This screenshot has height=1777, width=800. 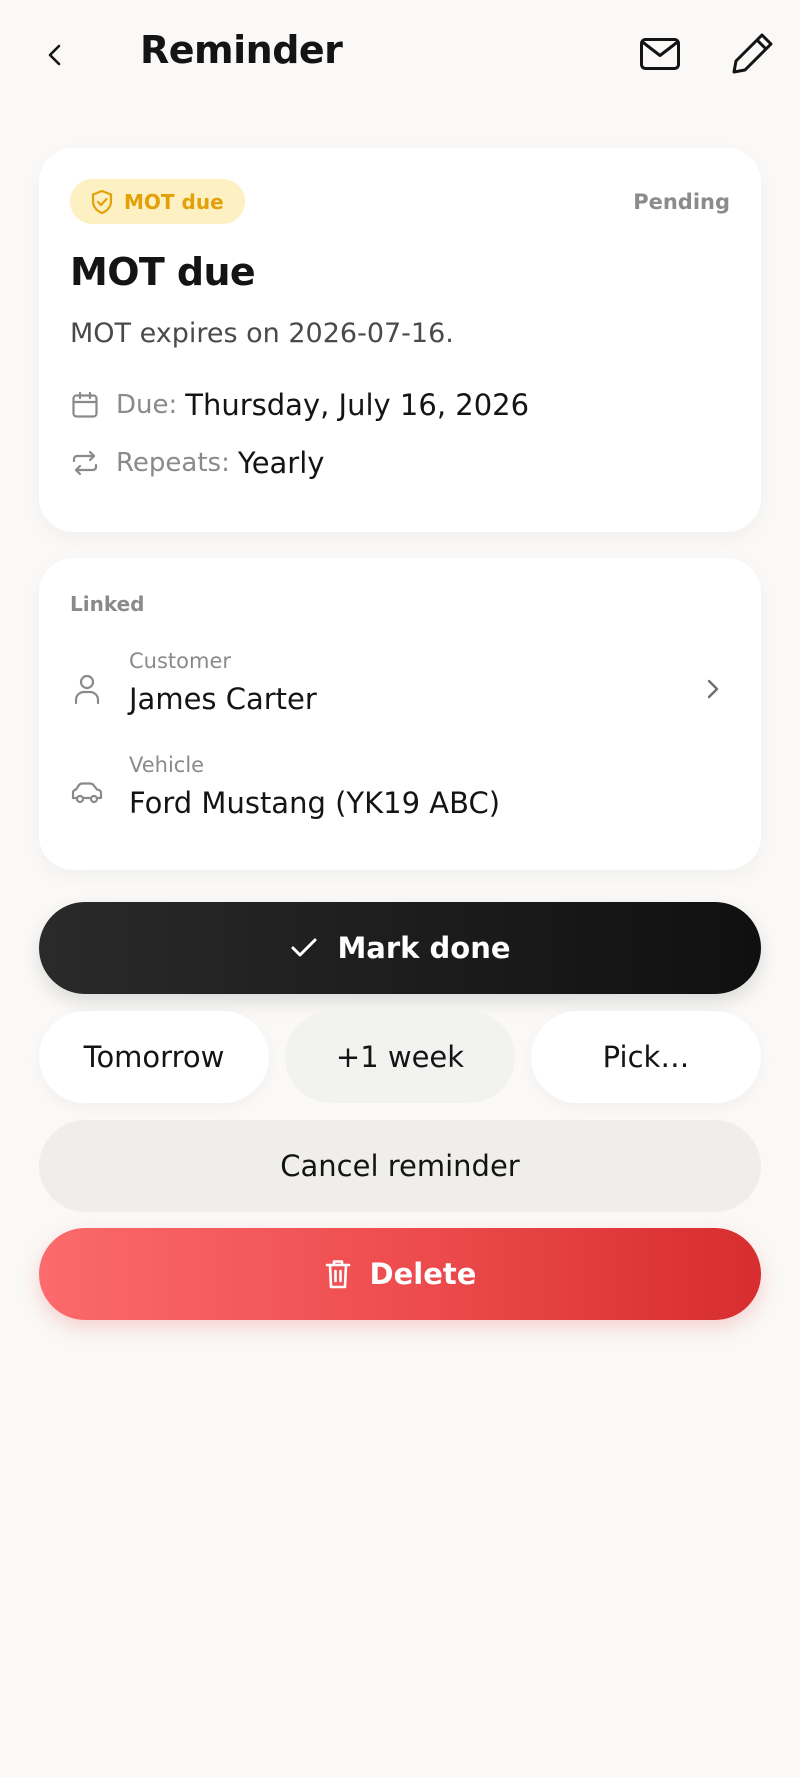 What do you see at coordinates (180, 661) in the screenshot?
I see `customer-label: Customer` at bounding box center [180, 661].